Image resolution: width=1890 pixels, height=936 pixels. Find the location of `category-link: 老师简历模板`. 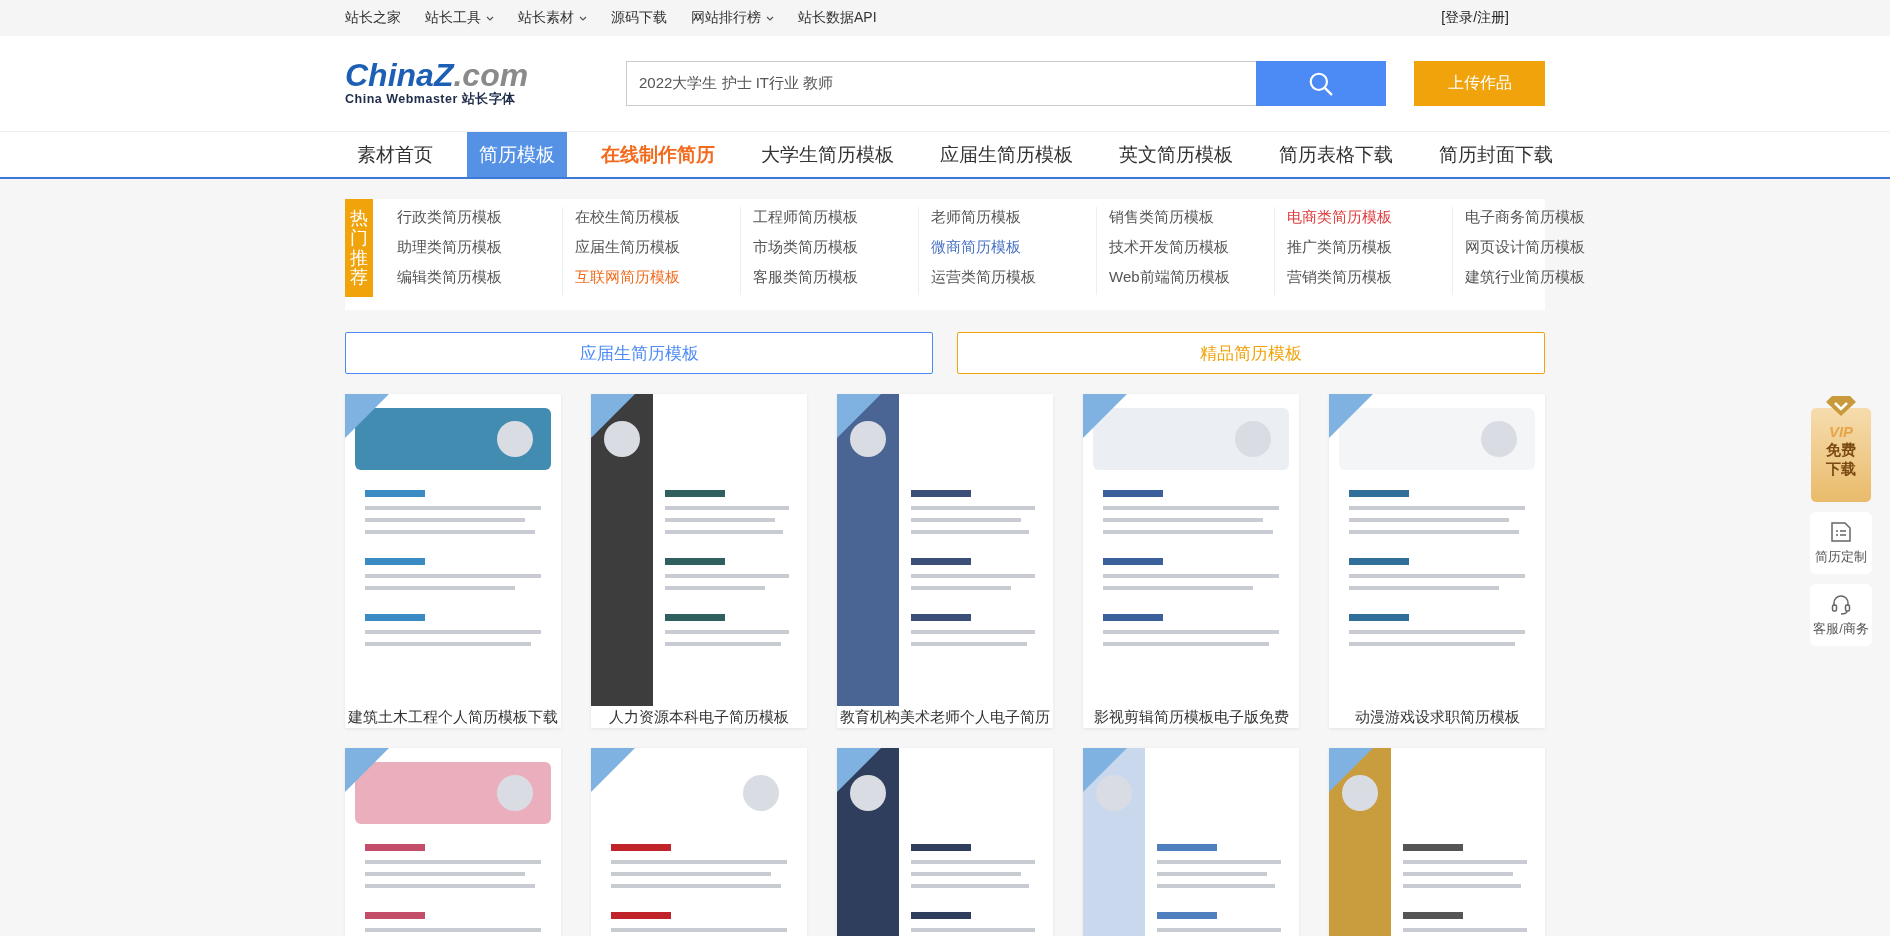

category-link: 老师简历模板 is located at coordinates (1013, 217).